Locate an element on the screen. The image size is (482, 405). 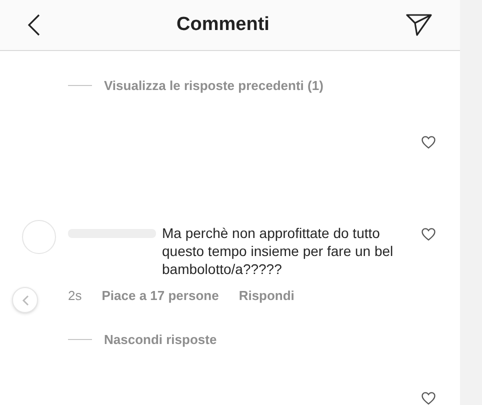
comment-time: 2s is located at coordinates (75, 296).